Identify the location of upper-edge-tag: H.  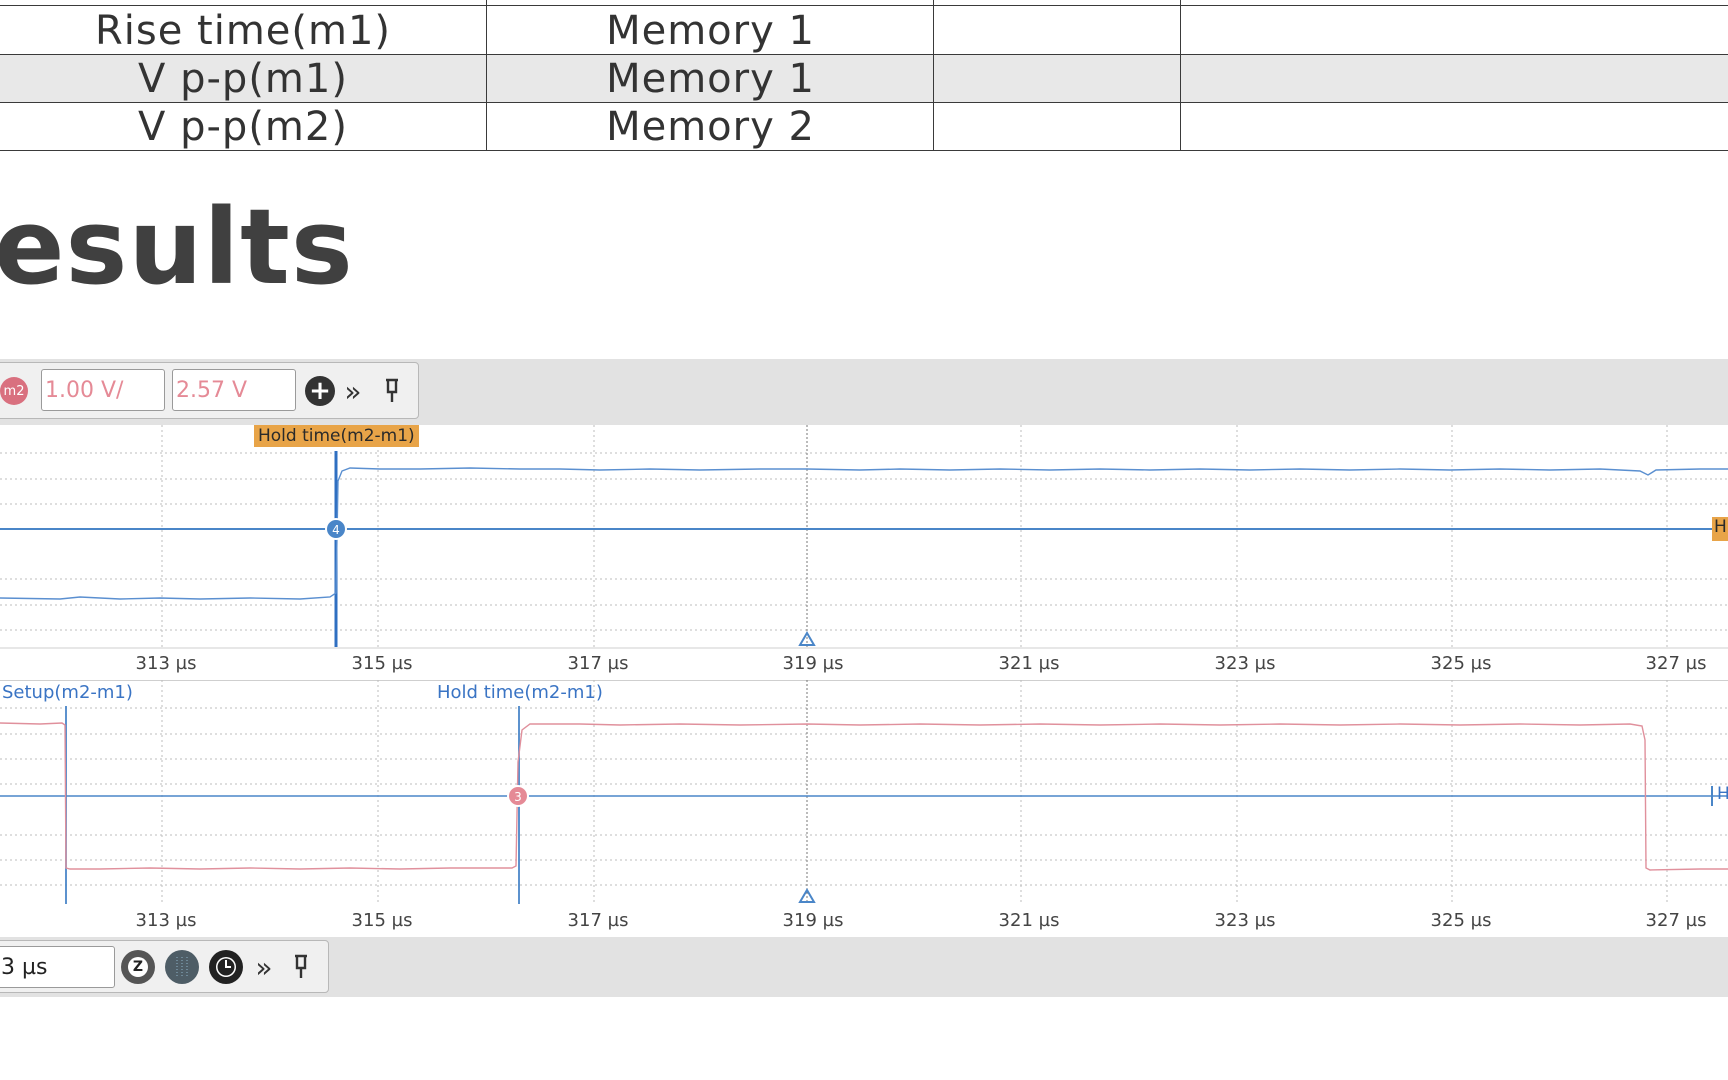
(1720, 529).